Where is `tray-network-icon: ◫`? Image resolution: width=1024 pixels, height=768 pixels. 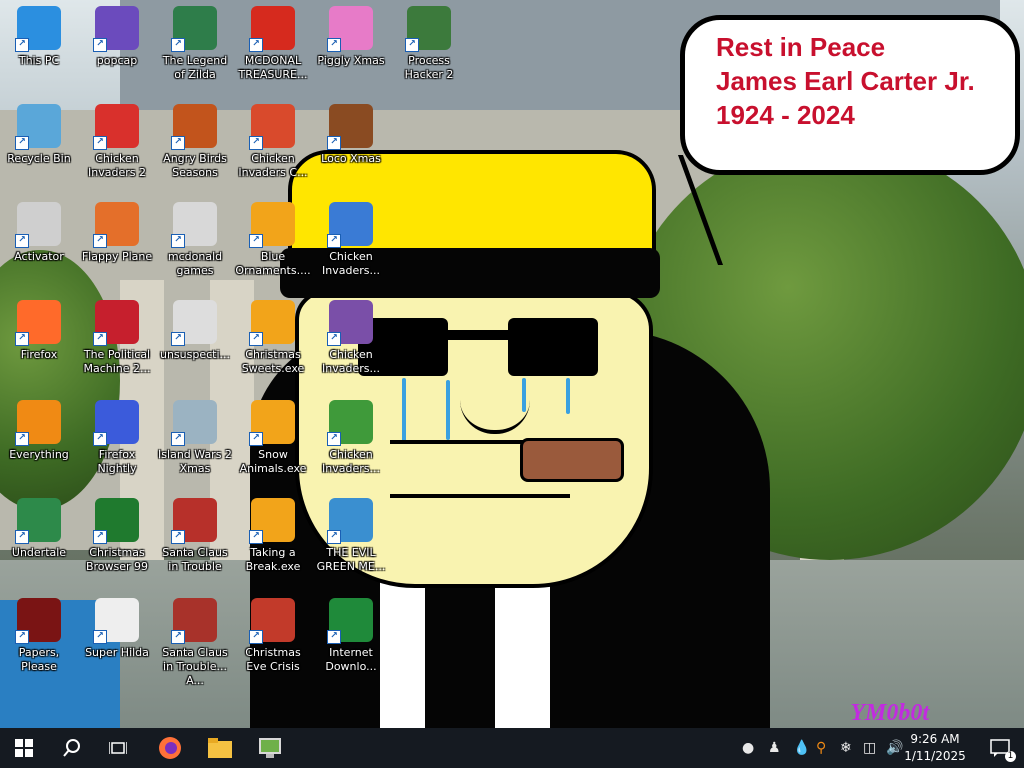
tray-network-icon: ◫ is located at coordinates (869, 748).